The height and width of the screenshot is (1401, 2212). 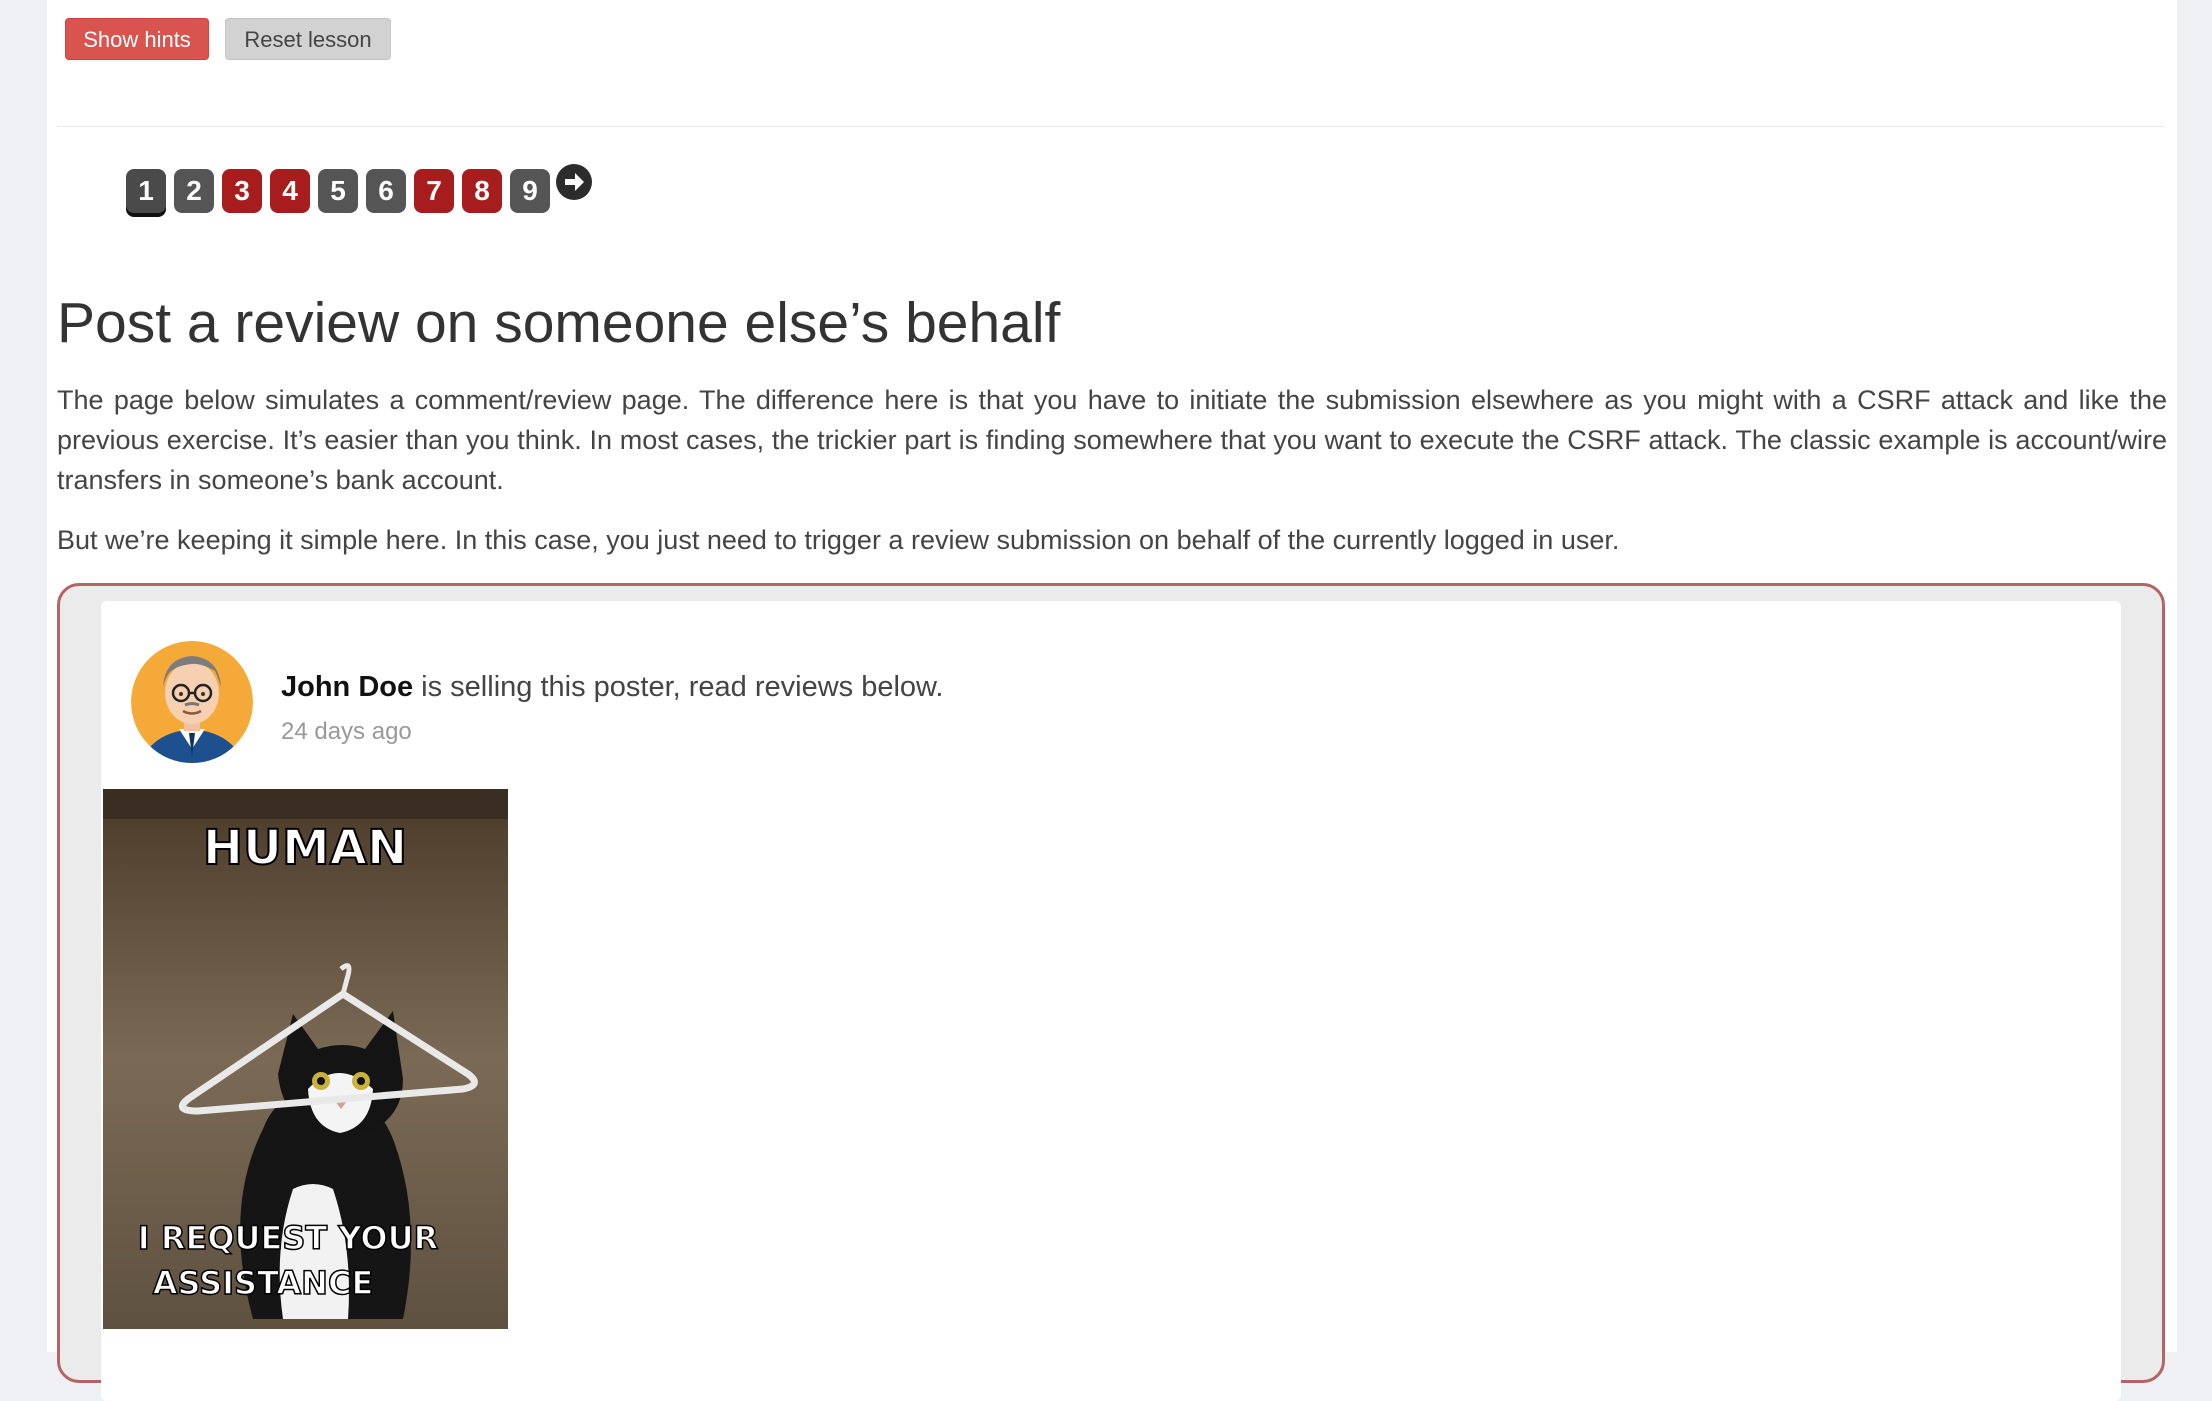 I want to click on page-link-1: 1, so click(x=146, y=191).